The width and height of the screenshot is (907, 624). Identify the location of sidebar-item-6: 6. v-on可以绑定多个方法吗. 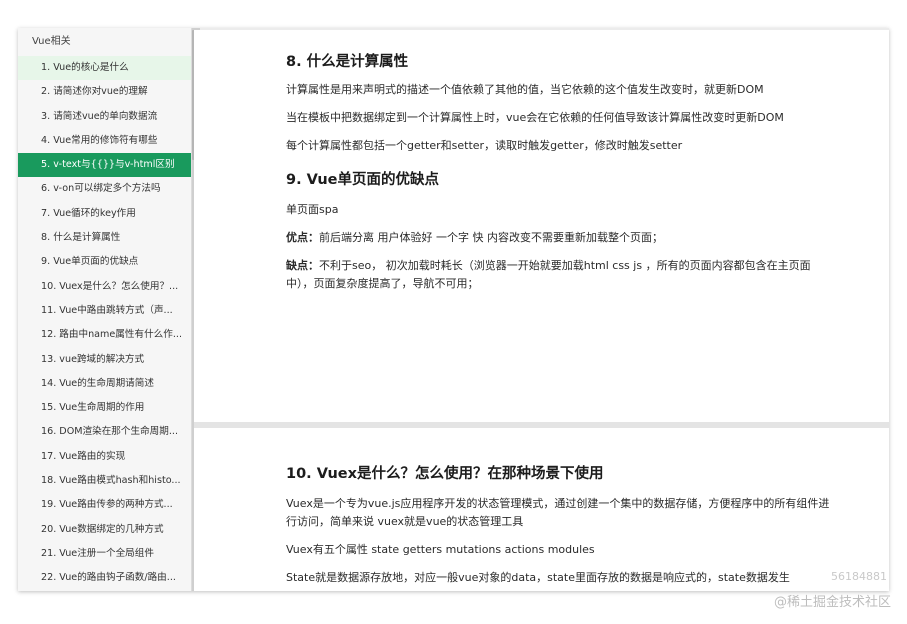
(104, 189).